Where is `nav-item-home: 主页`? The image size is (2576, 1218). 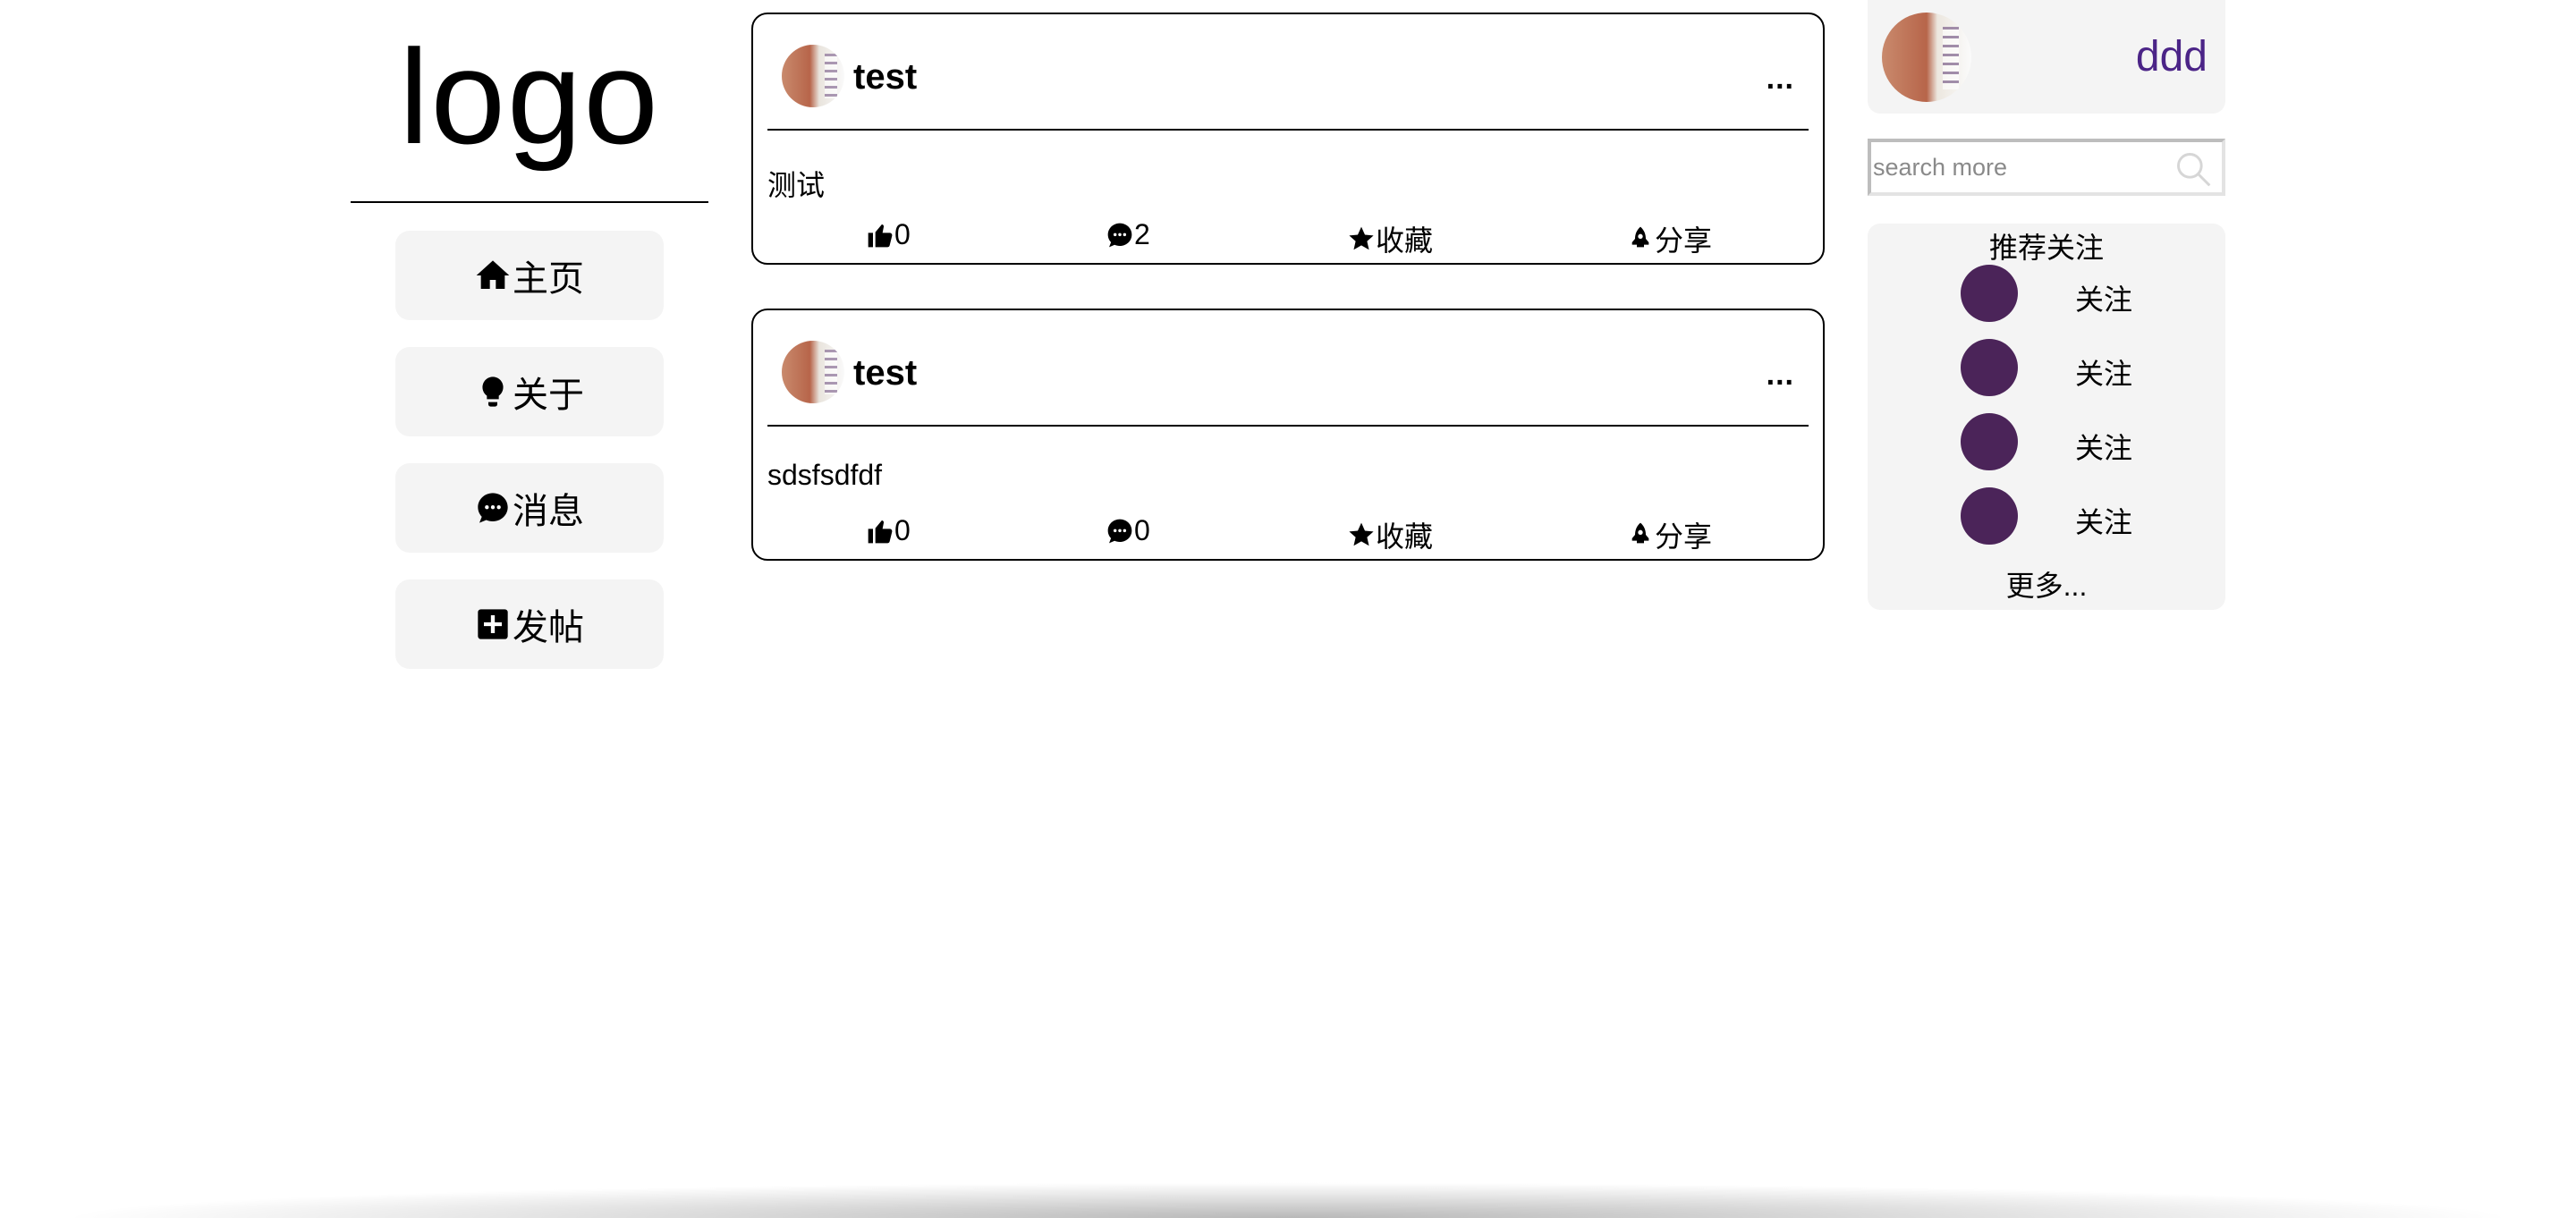
nav-item-home: 主页 is located at coordinates (529, 275).